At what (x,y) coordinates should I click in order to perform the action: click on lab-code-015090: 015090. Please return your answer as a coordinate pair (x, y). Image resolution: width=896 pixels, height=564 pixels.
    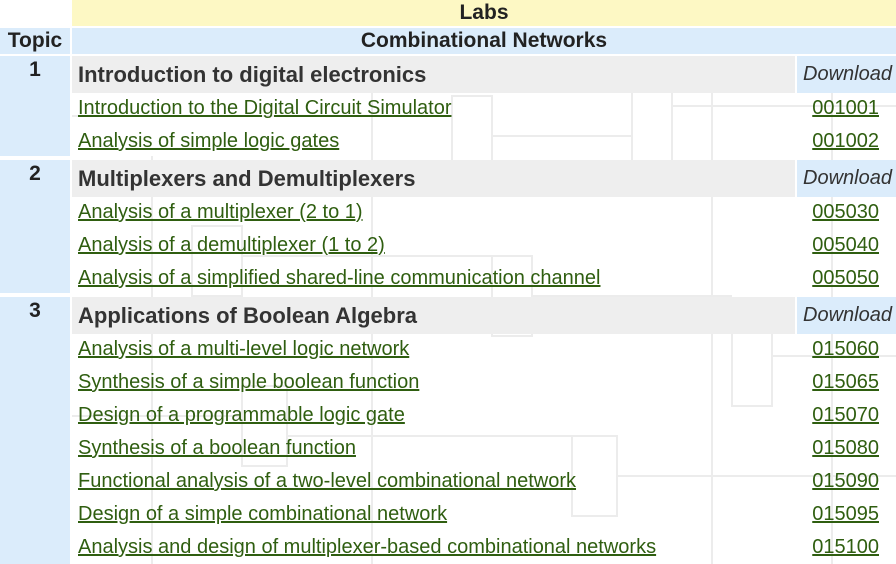
    Looking at the image, I should click on (845, 481).